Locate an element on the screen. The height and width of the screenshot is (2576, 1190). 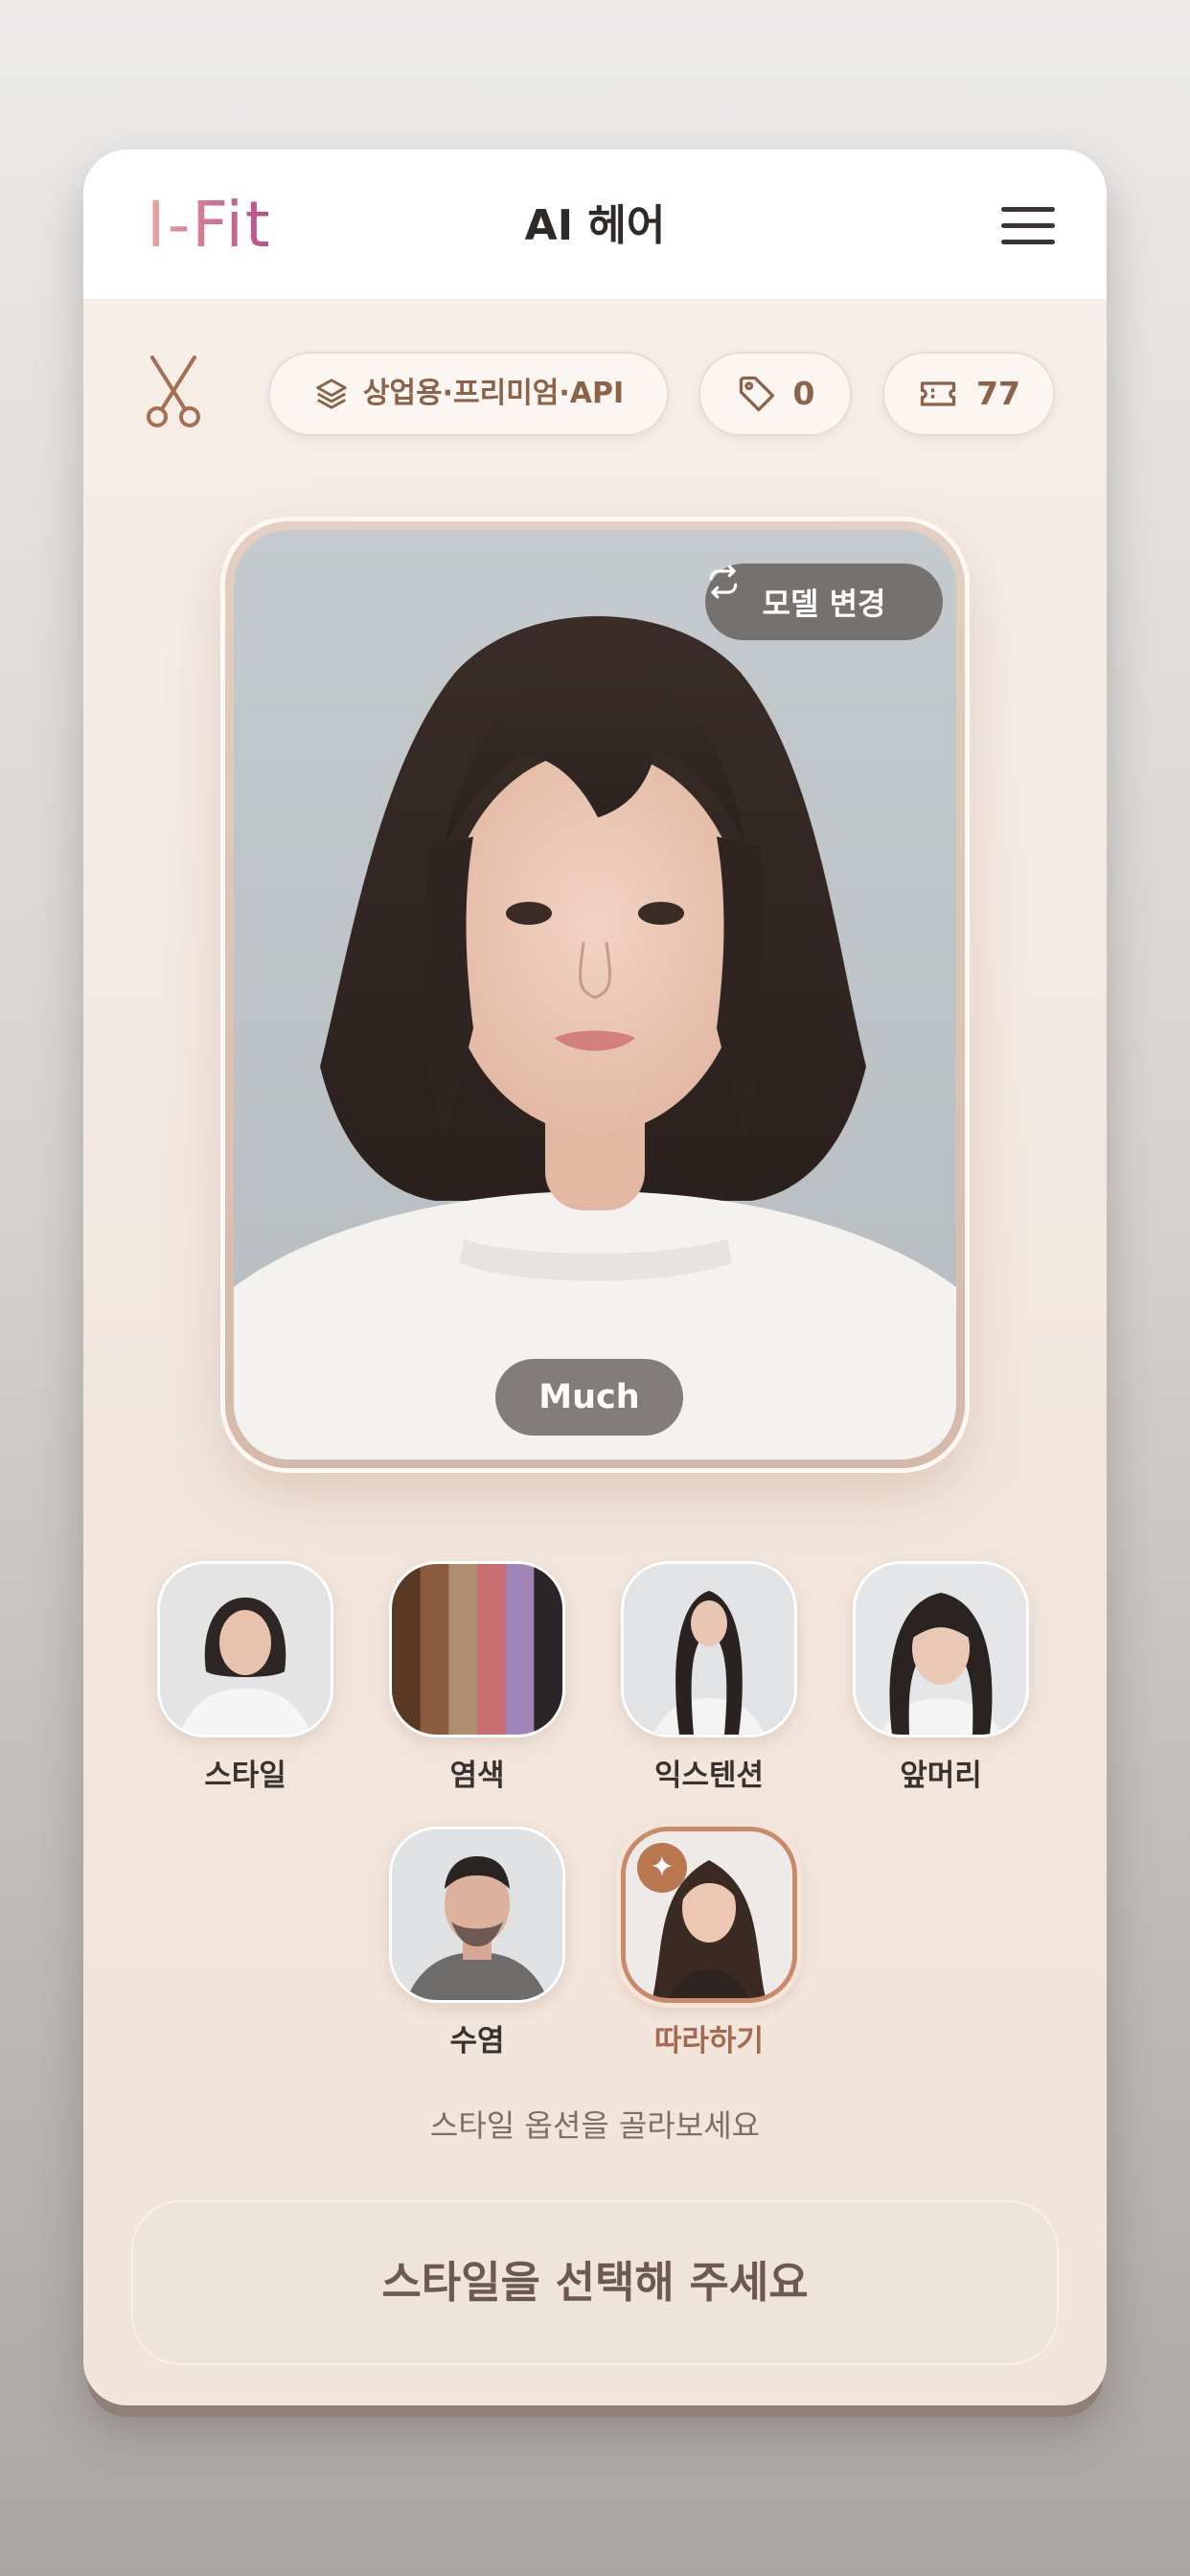
dye-swatch-thumbnail is located at coordinates (477, 1649).